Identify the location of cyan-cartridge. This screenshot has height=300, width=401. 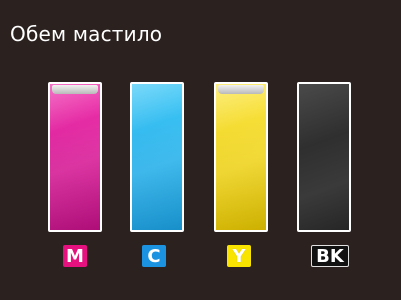
(157, 157).